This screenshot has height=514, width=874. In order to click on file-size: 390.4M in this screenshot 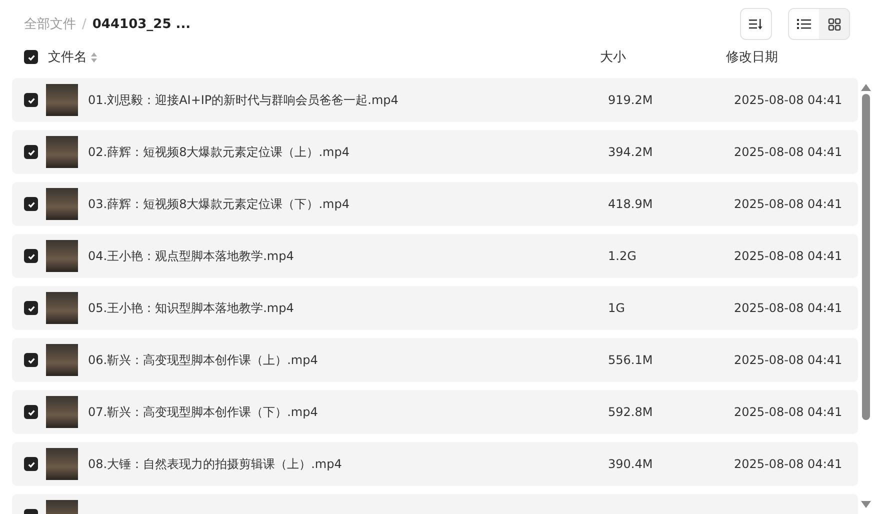, I will do `click(631, 464)`.